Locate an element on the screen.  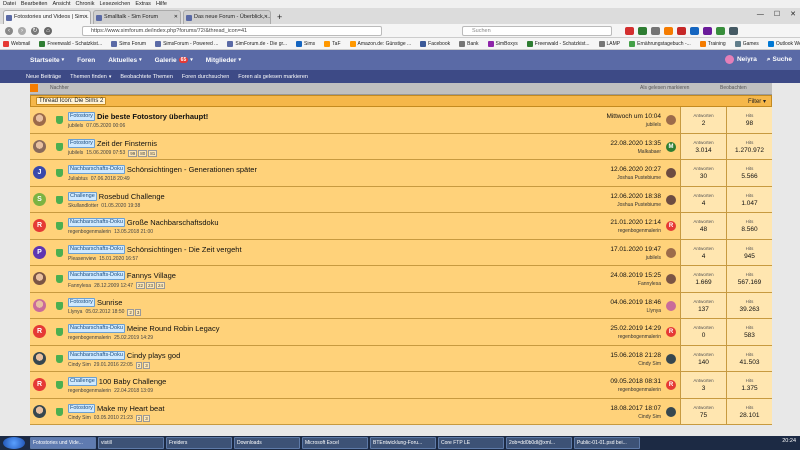
filter-button: Filter ▾ is located at coordinates (757, 101).